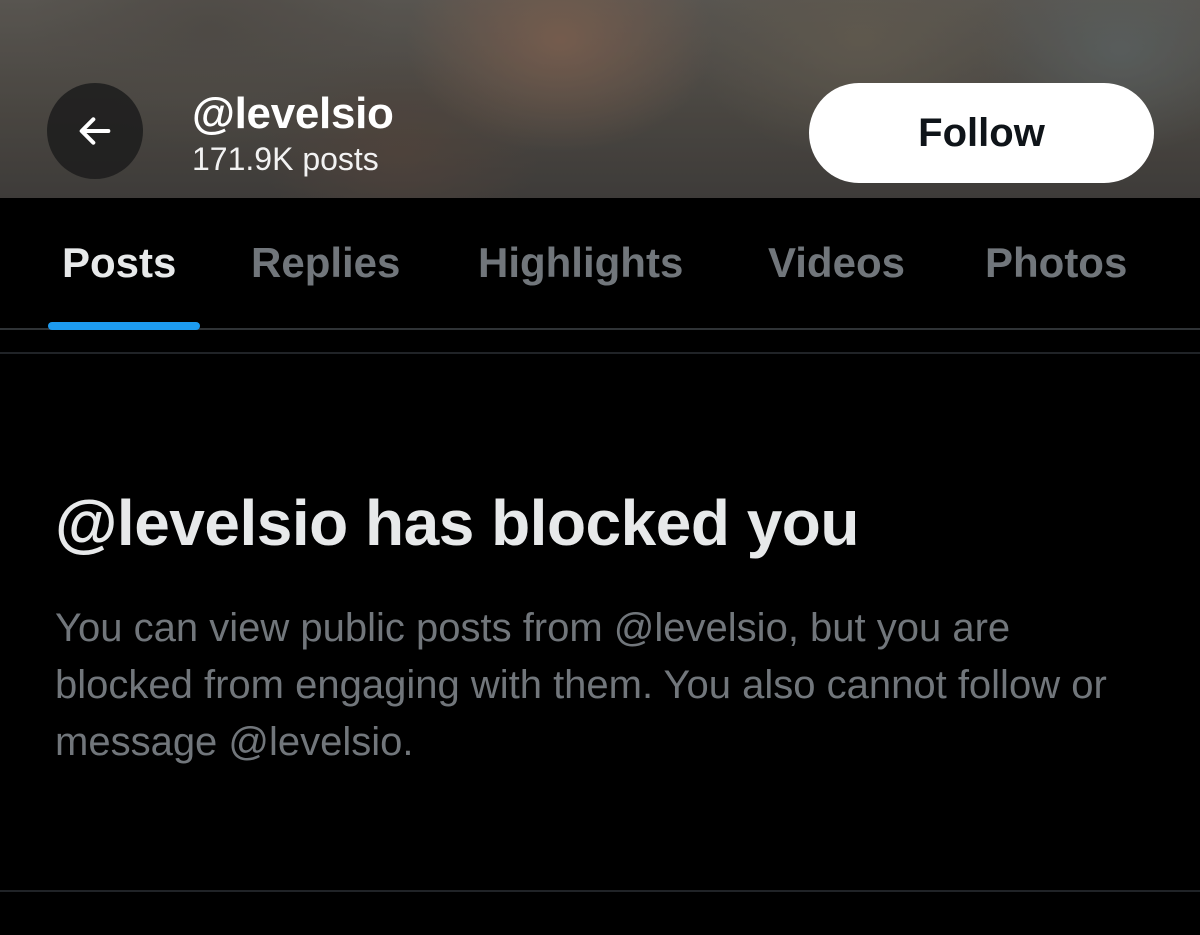 Image resolution: width=1200 pixels, height=935 pixels. What do you see at coordinates (119, 263) in the screenshot?
I see `tab-posts: Posts` at bounding box center [119, 263].